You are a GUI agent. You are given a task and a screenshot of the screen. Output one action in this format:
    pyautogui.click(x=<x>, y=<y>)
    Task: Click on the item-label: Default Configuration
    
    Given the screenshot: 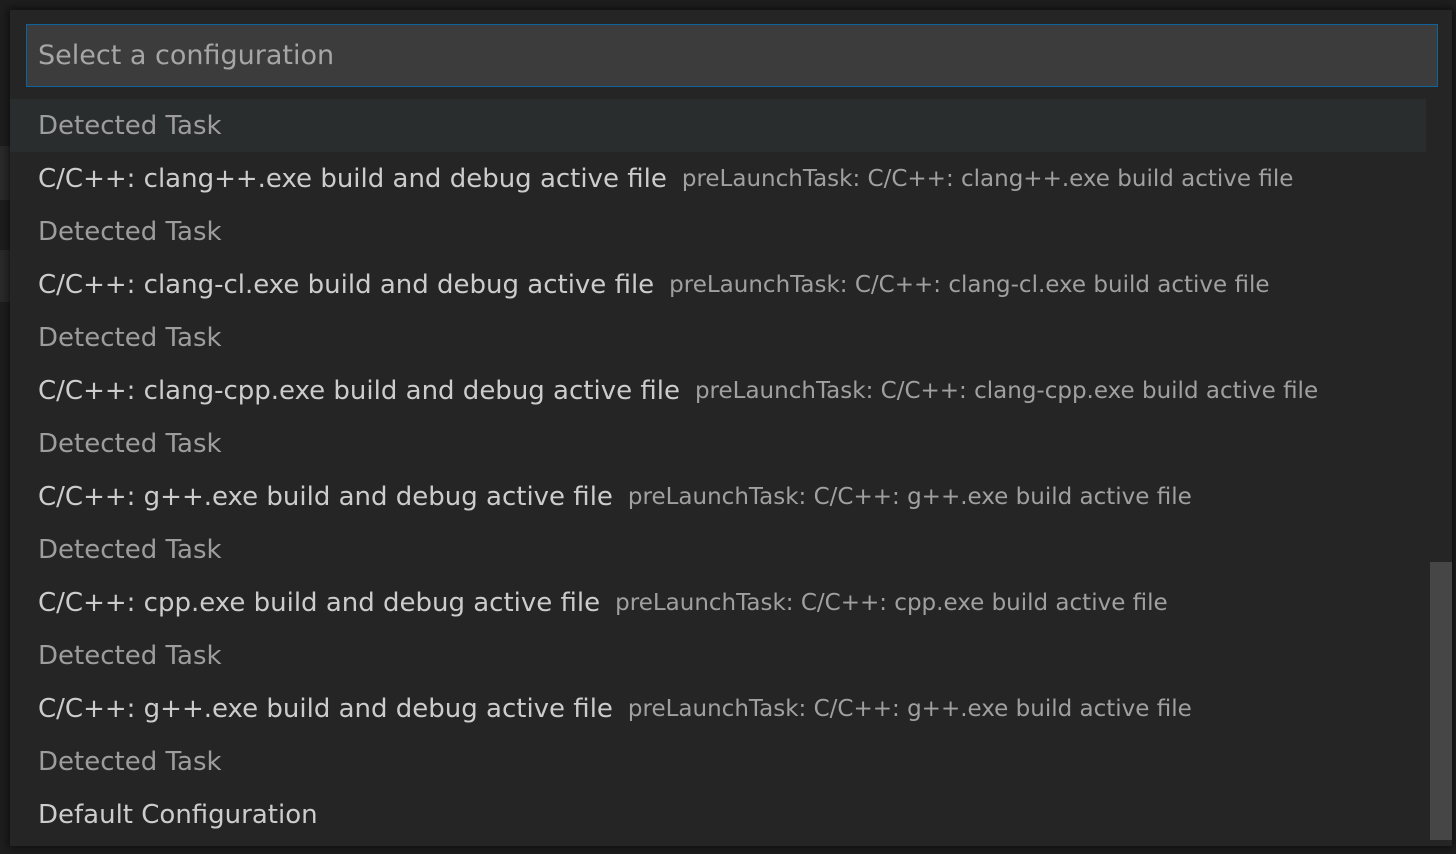 What is the action you would take?
    pyautogui.click(x=178, y=814)
    